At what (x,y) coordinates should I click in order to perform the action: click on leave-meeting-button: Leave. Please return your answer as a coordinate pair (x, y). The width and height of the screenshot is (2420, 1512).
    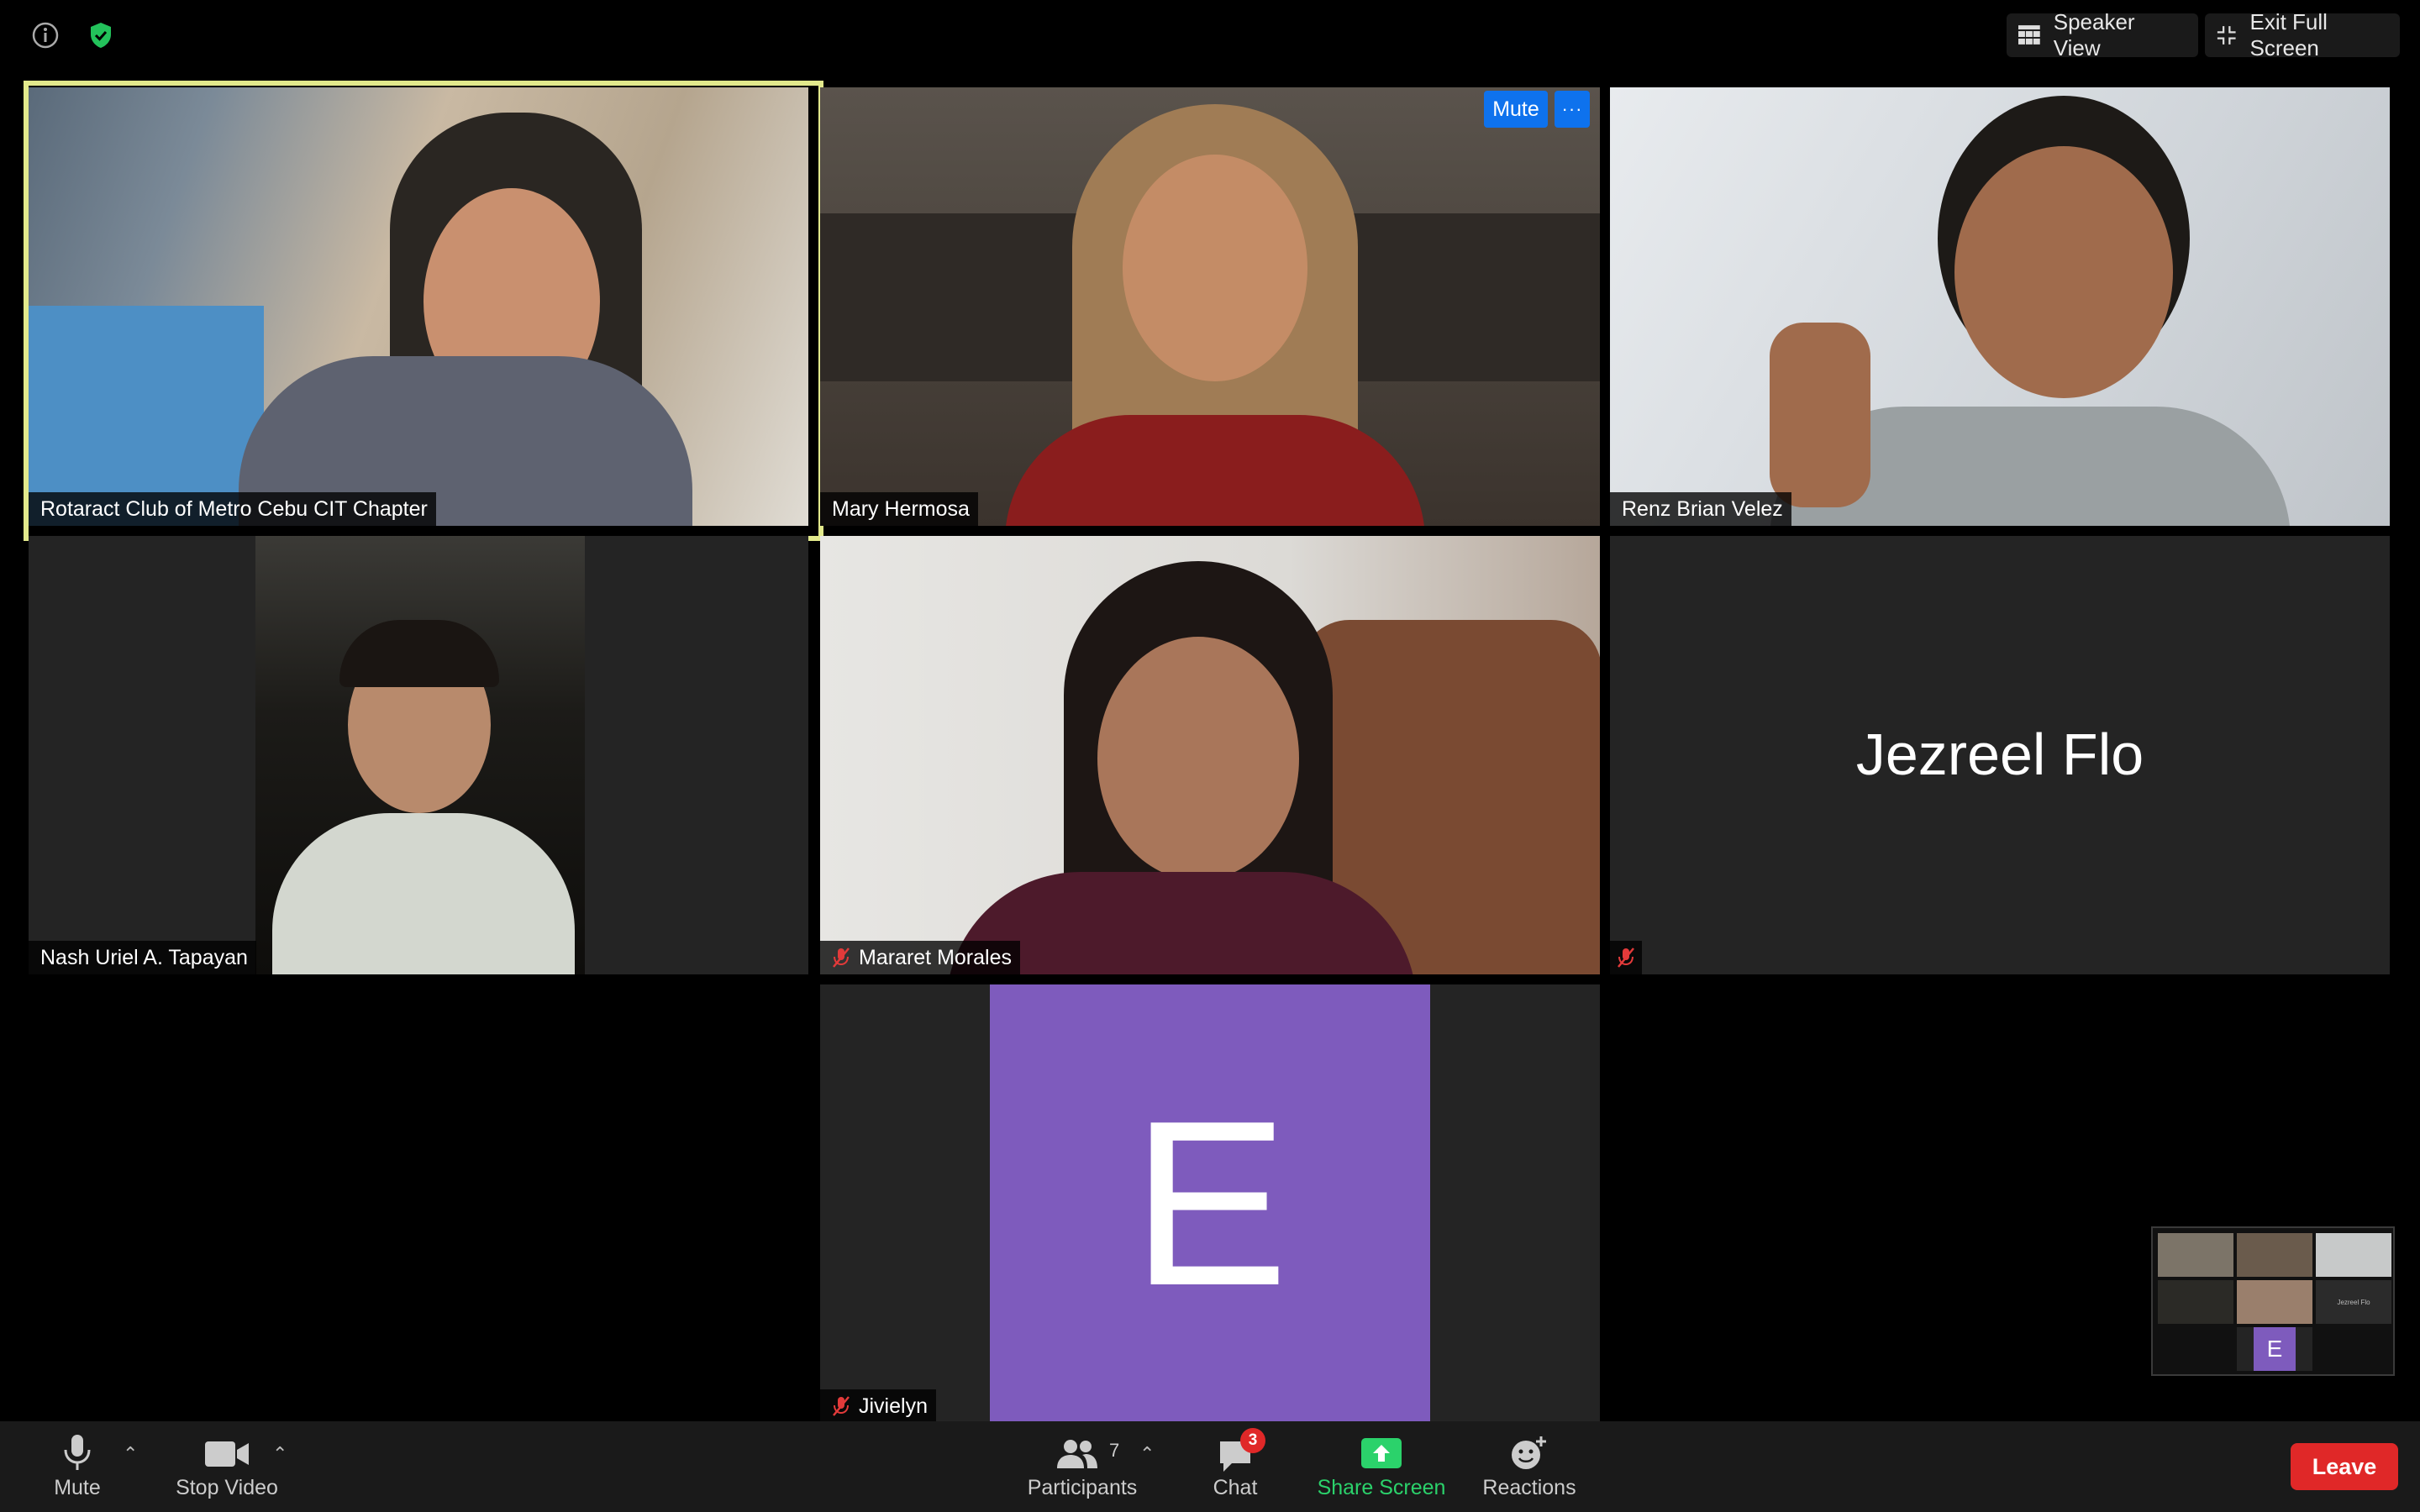
    Looking at the image, I should click on (2344, 1466).